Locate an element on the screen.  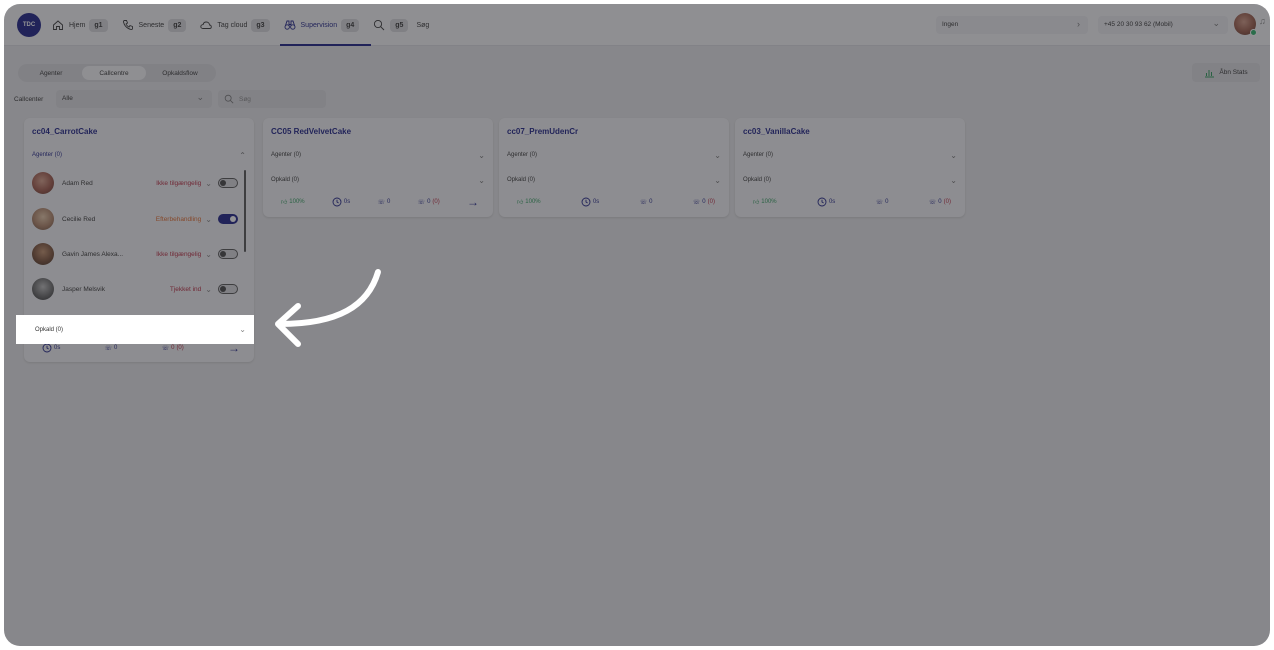
agent-status: Tjekket ind is located at coordinates (166, 289).